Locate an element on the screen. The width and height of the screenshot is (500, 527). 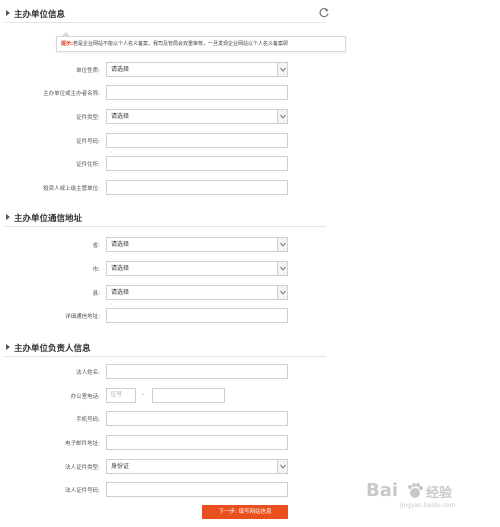
section-title-responsible: 主办单位负责人信息 is located at coordinates (48, 348).